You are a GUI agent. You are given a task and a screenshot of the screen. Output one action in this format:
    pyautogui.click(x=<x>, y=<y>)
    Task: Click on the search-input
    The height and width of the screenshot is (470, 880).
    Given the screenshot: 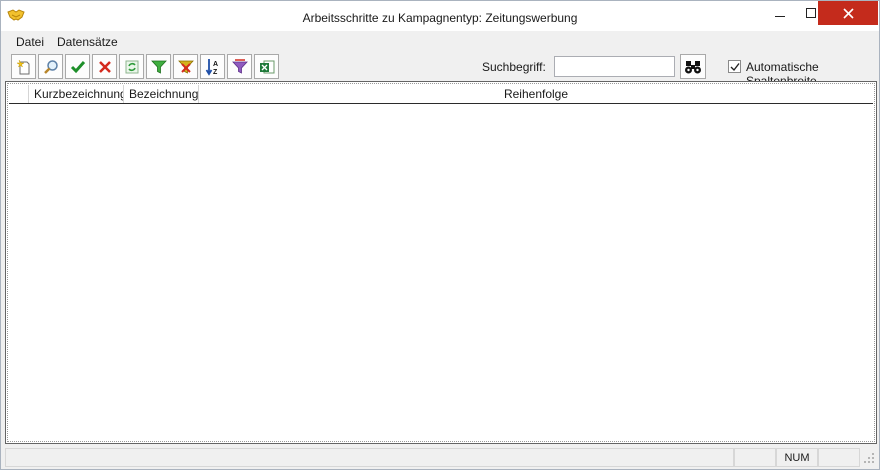 What is the action you would take?
    pyautogui.click(x=614, y=66)
    